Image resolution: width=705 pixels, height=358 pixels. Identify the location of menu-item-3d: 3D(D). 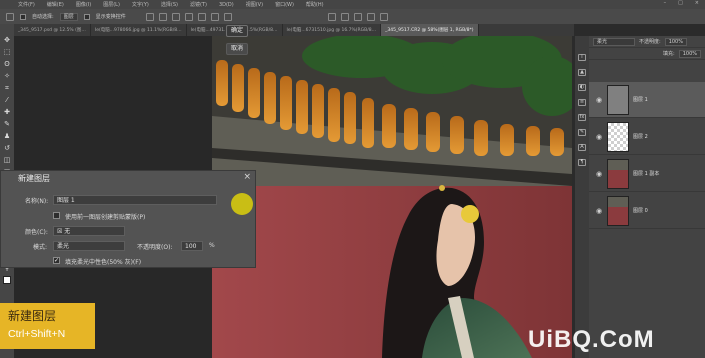
(226, 5).